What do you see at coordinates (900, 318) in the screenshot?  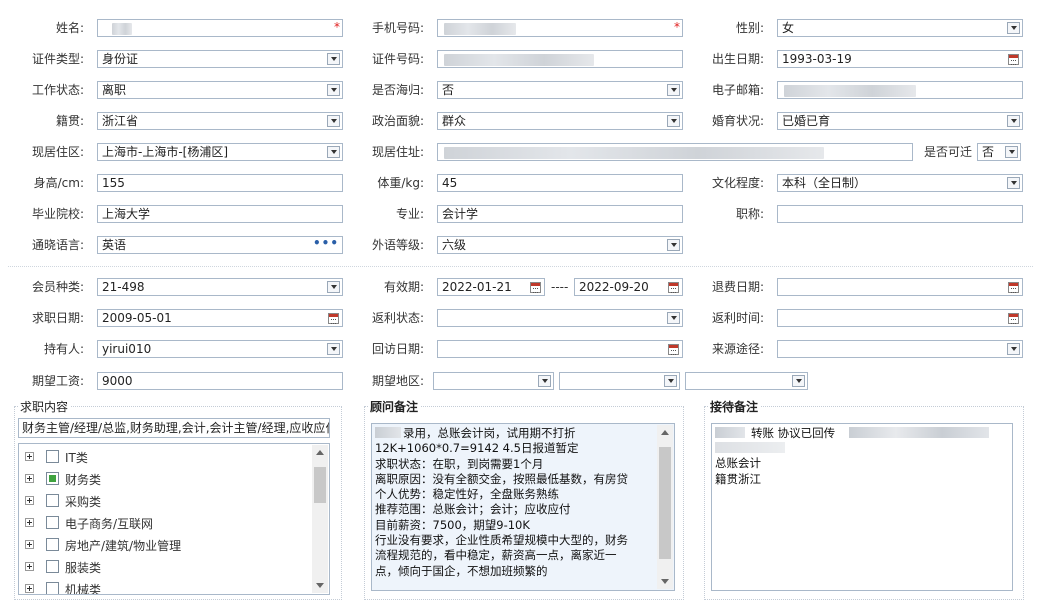 I see `rebate-time-field` at bounding box center [900, 318].